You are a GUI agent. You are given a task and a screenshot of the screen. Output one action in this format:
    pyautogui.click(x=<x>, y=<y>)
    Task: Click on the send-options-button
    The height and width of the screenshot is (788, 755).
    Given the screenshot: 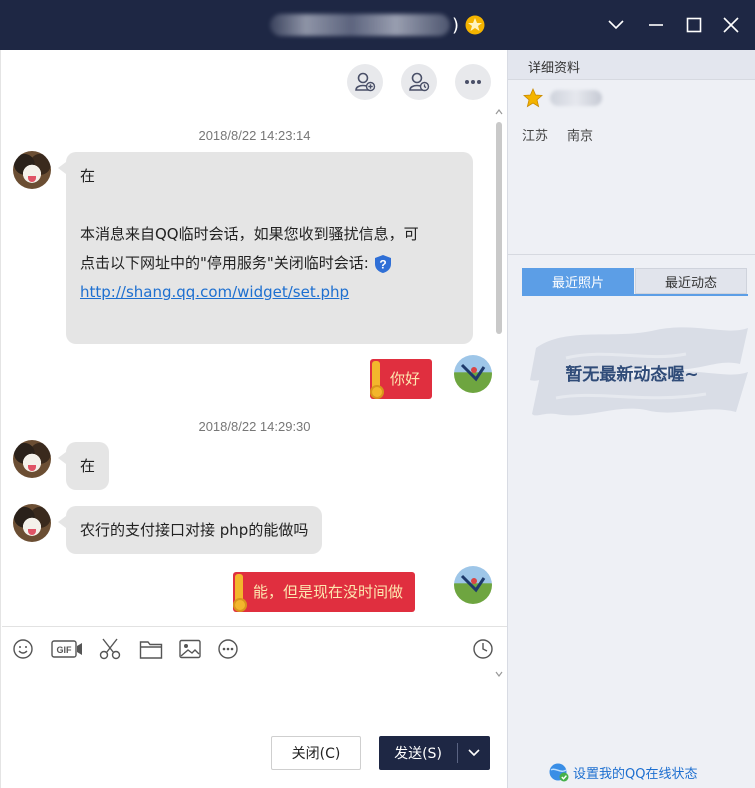 What is the action you would take?
    pyautogui.click(x=474, y=753)
    